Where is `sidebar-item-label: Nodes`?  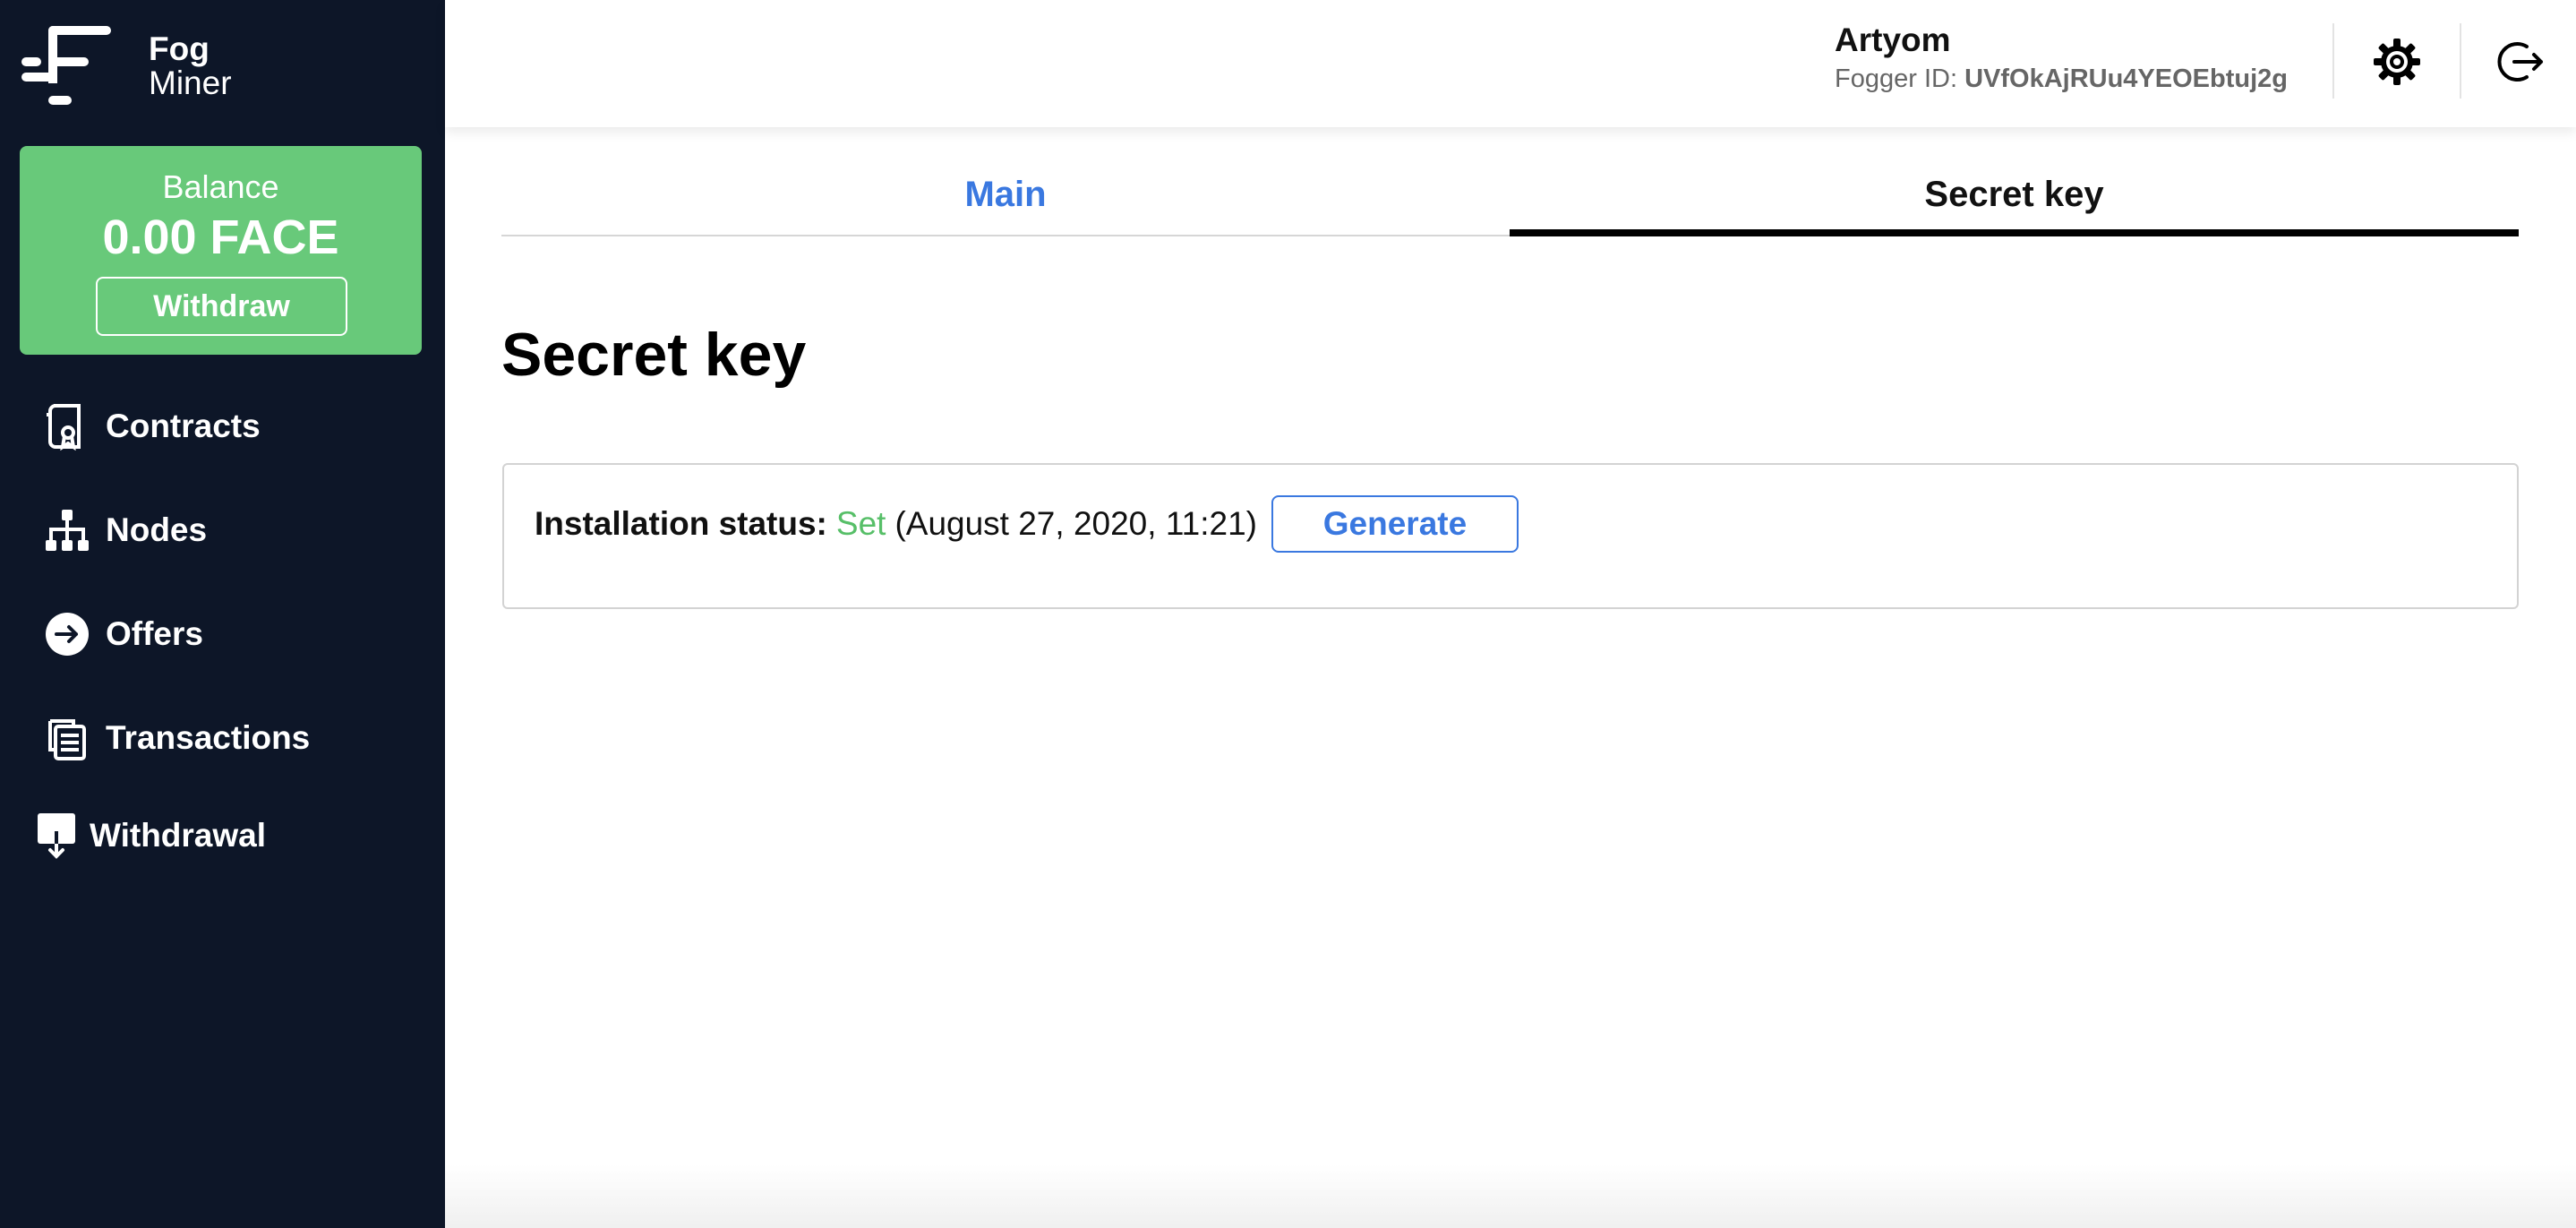 sidebar-item-label: Nodes is located at coordinates (157, 529).